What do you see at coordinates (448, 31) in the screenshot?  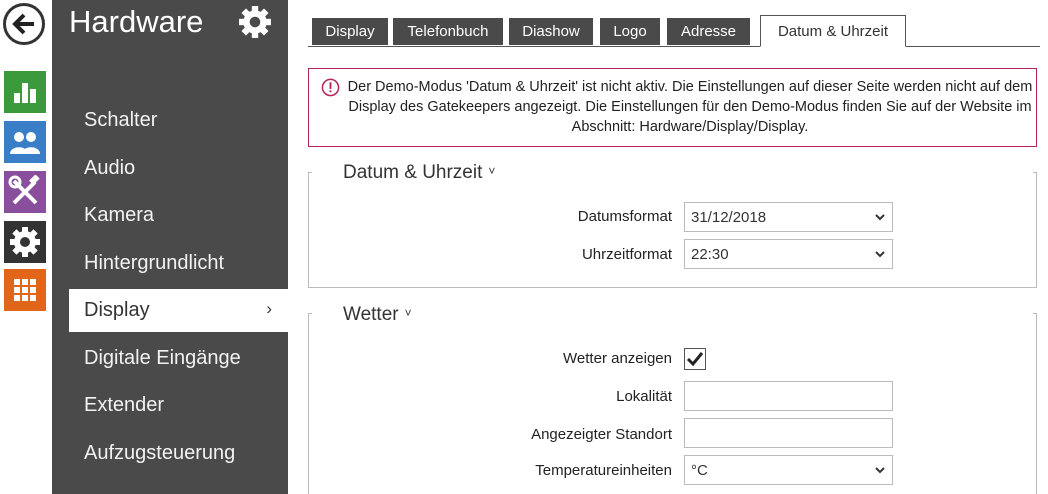 I see `tab-telefonbuch: Telefonbuch` at bounding box center [448, 31].